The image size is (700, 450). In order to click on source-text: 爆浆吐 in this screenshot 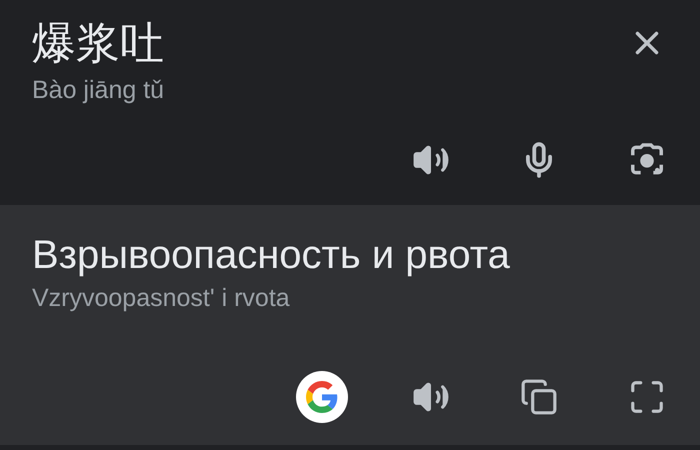, I will do `click(98, 44)`.